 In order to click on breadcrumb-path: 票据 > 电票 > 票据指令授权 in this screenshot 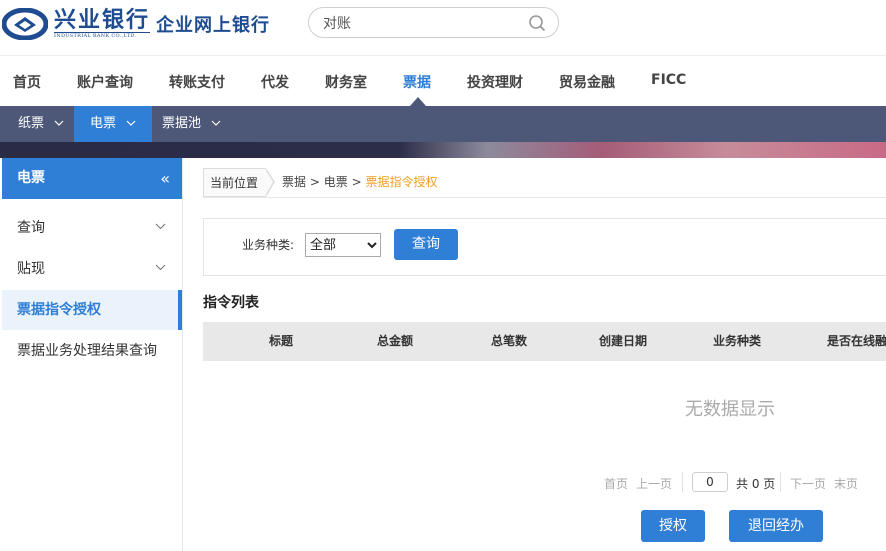, I will do `click(360, 182)`.